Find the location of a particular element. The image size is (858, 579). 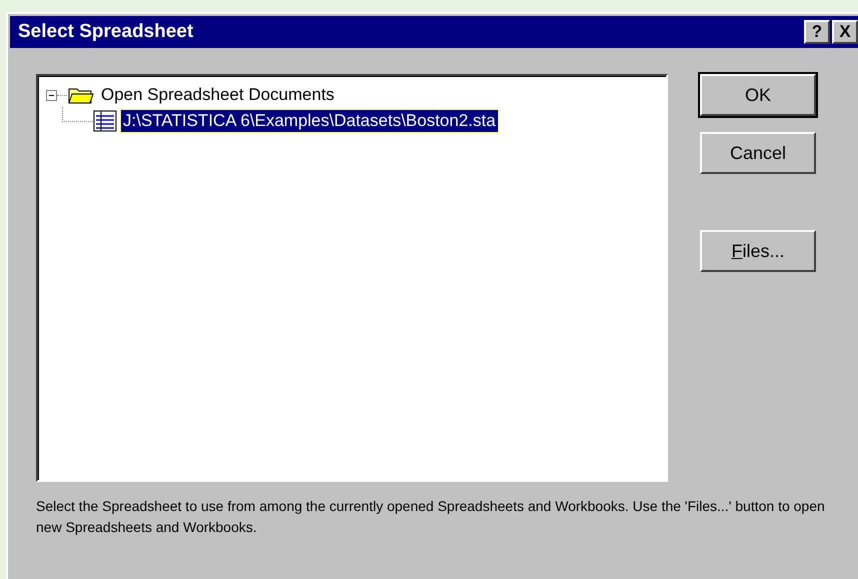

spreadsheet-icon is located at coordinates (105, 121).